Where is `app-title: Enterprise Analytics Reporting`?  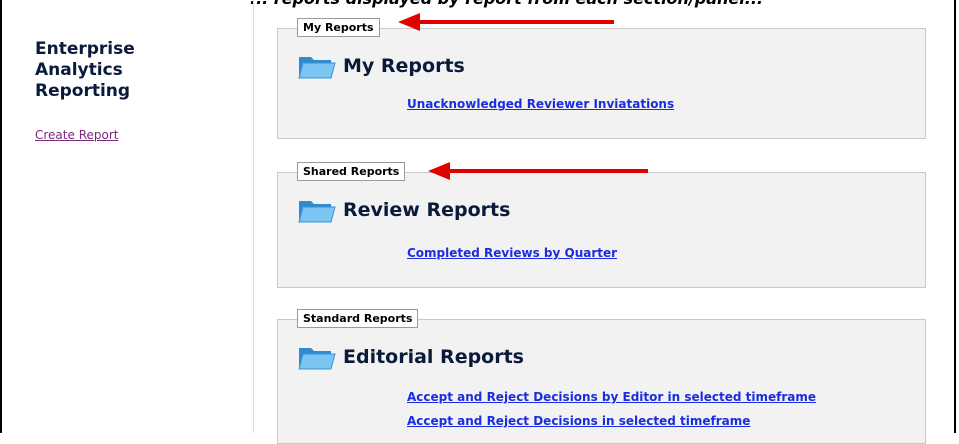
app-title: Enterprise Analytics Reporting is located at coordinates (85, 70).